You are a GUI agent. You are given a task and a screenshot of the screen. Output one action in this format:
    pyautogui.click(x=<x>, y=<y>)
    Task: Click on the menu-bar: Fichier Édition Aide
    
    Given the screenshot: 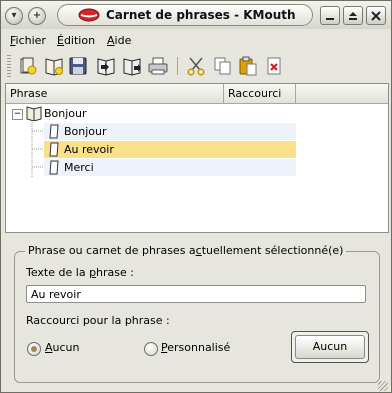 What is the action you would take?
    pyautogui.click(x=196, y=40)
    